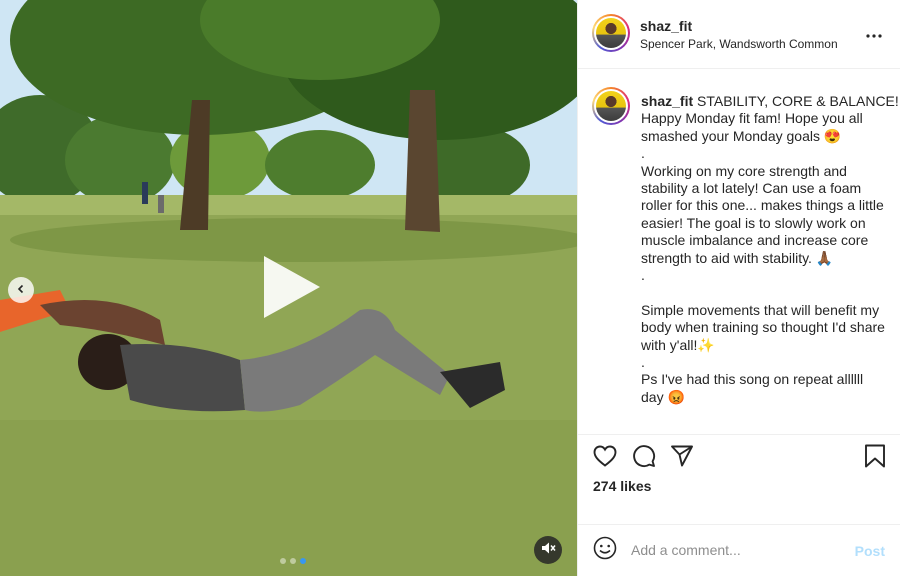  Describe the element at coordinates (622, 486) in the screenshot. I see `likes-count: 274 likes` at that location.